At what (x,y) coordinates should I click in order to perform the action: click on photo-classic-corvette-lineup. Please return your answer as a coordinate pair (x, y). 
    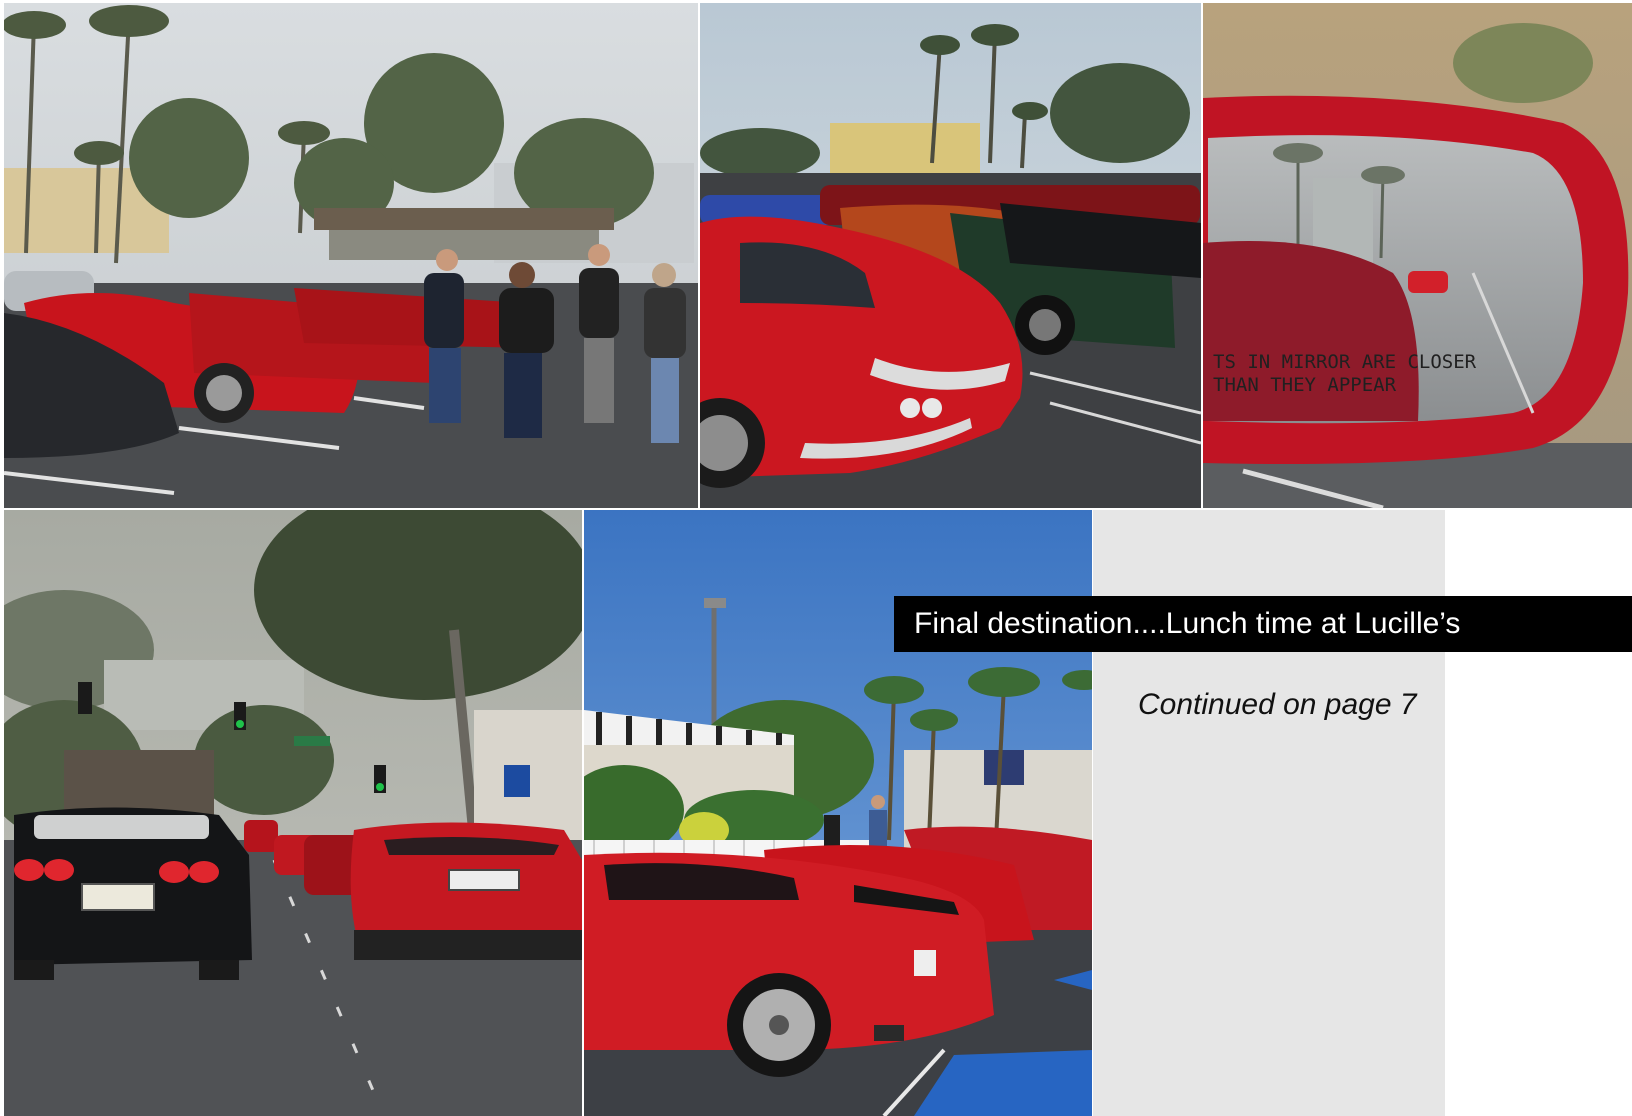
    Looking at the image, I should click on (950, 255).